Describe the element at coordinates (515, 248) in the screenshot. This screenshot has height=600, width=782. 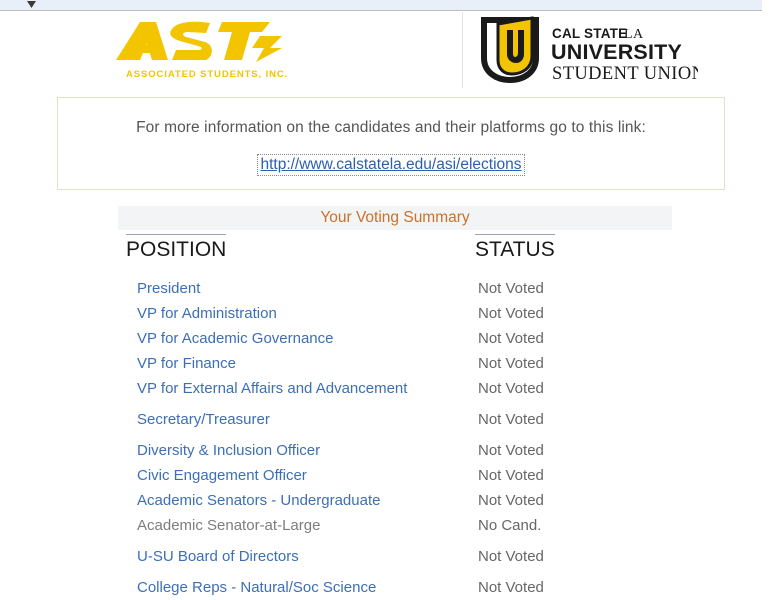
I see `column-header-status: STATUS` at that location.